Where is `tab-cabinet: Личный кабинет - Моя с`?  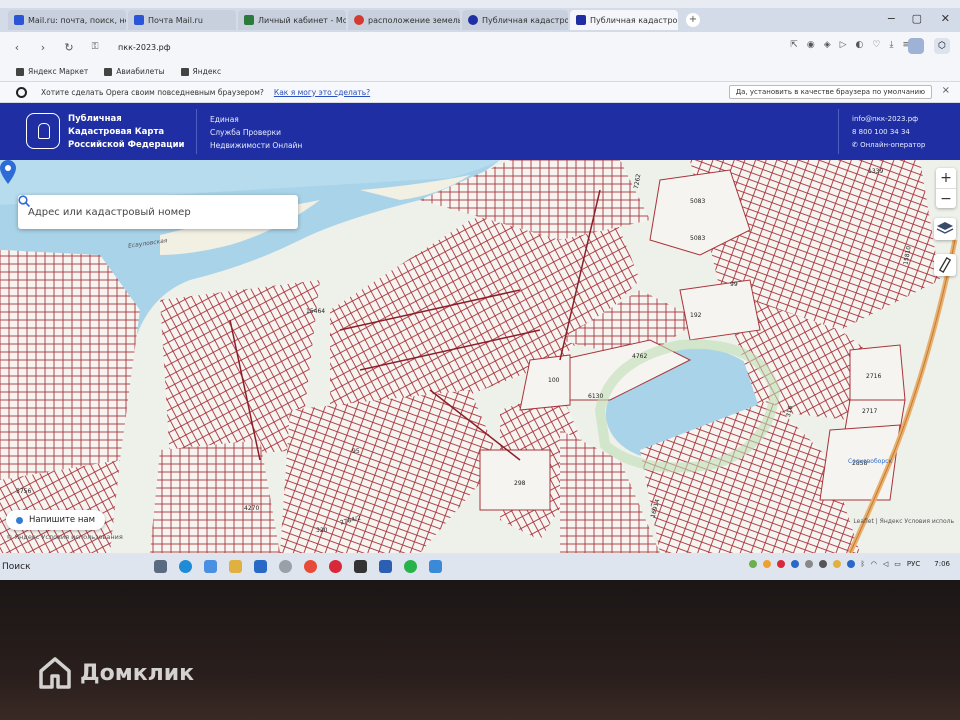
tab-cabinet: Личный кабинет - Моя с is located at coordinates (292, 20).